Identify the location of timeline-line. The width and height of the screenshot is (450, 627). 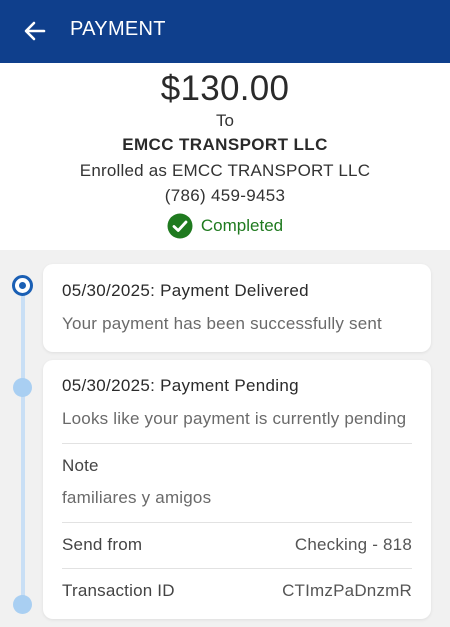
(23, 445).